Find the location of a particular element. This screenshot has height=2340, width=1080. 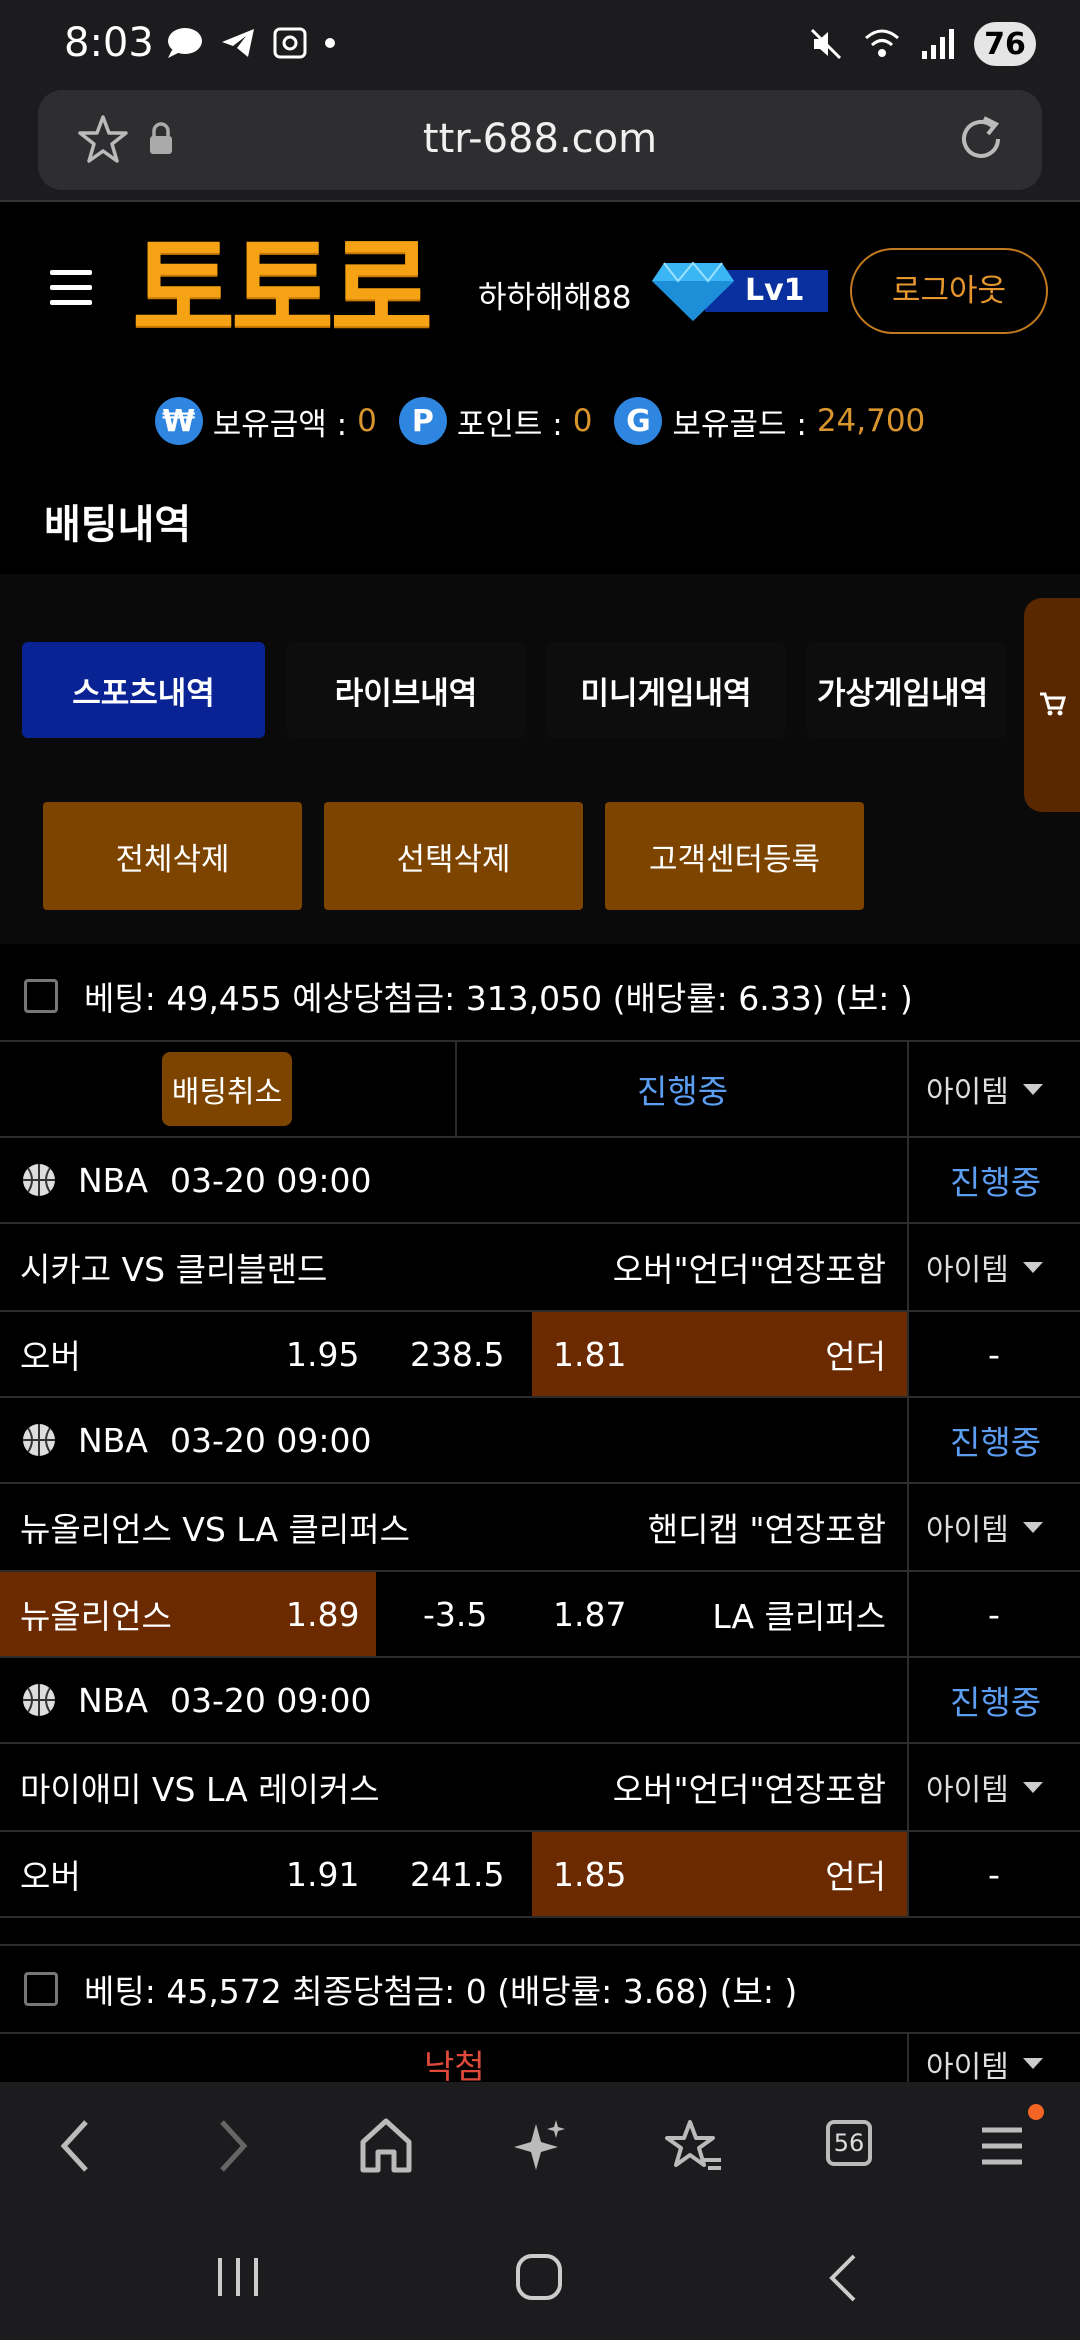

tab-minigame: 미니게임내역 is located at coordinates (666, 690).